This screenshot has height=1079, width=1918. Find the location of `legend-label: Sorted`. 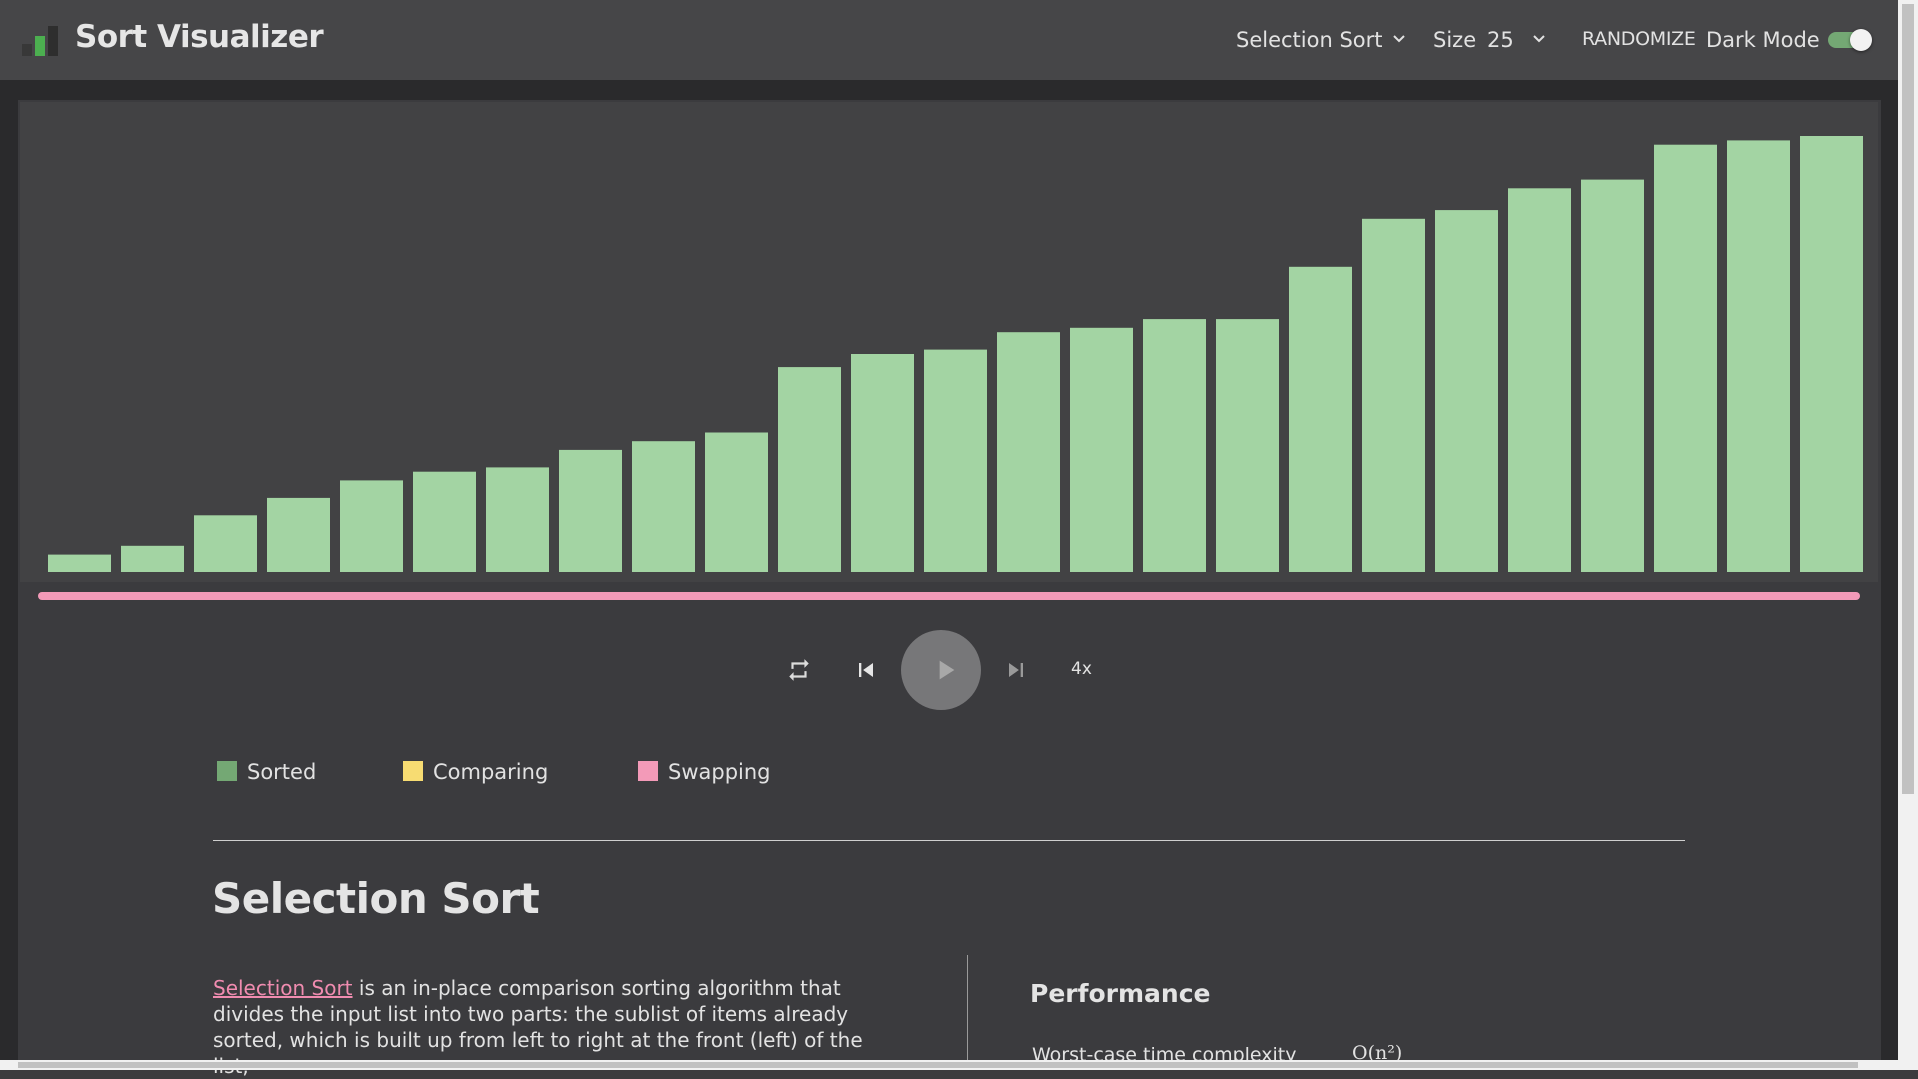

legend-label: Sorted is located at coordinates (282, 772).